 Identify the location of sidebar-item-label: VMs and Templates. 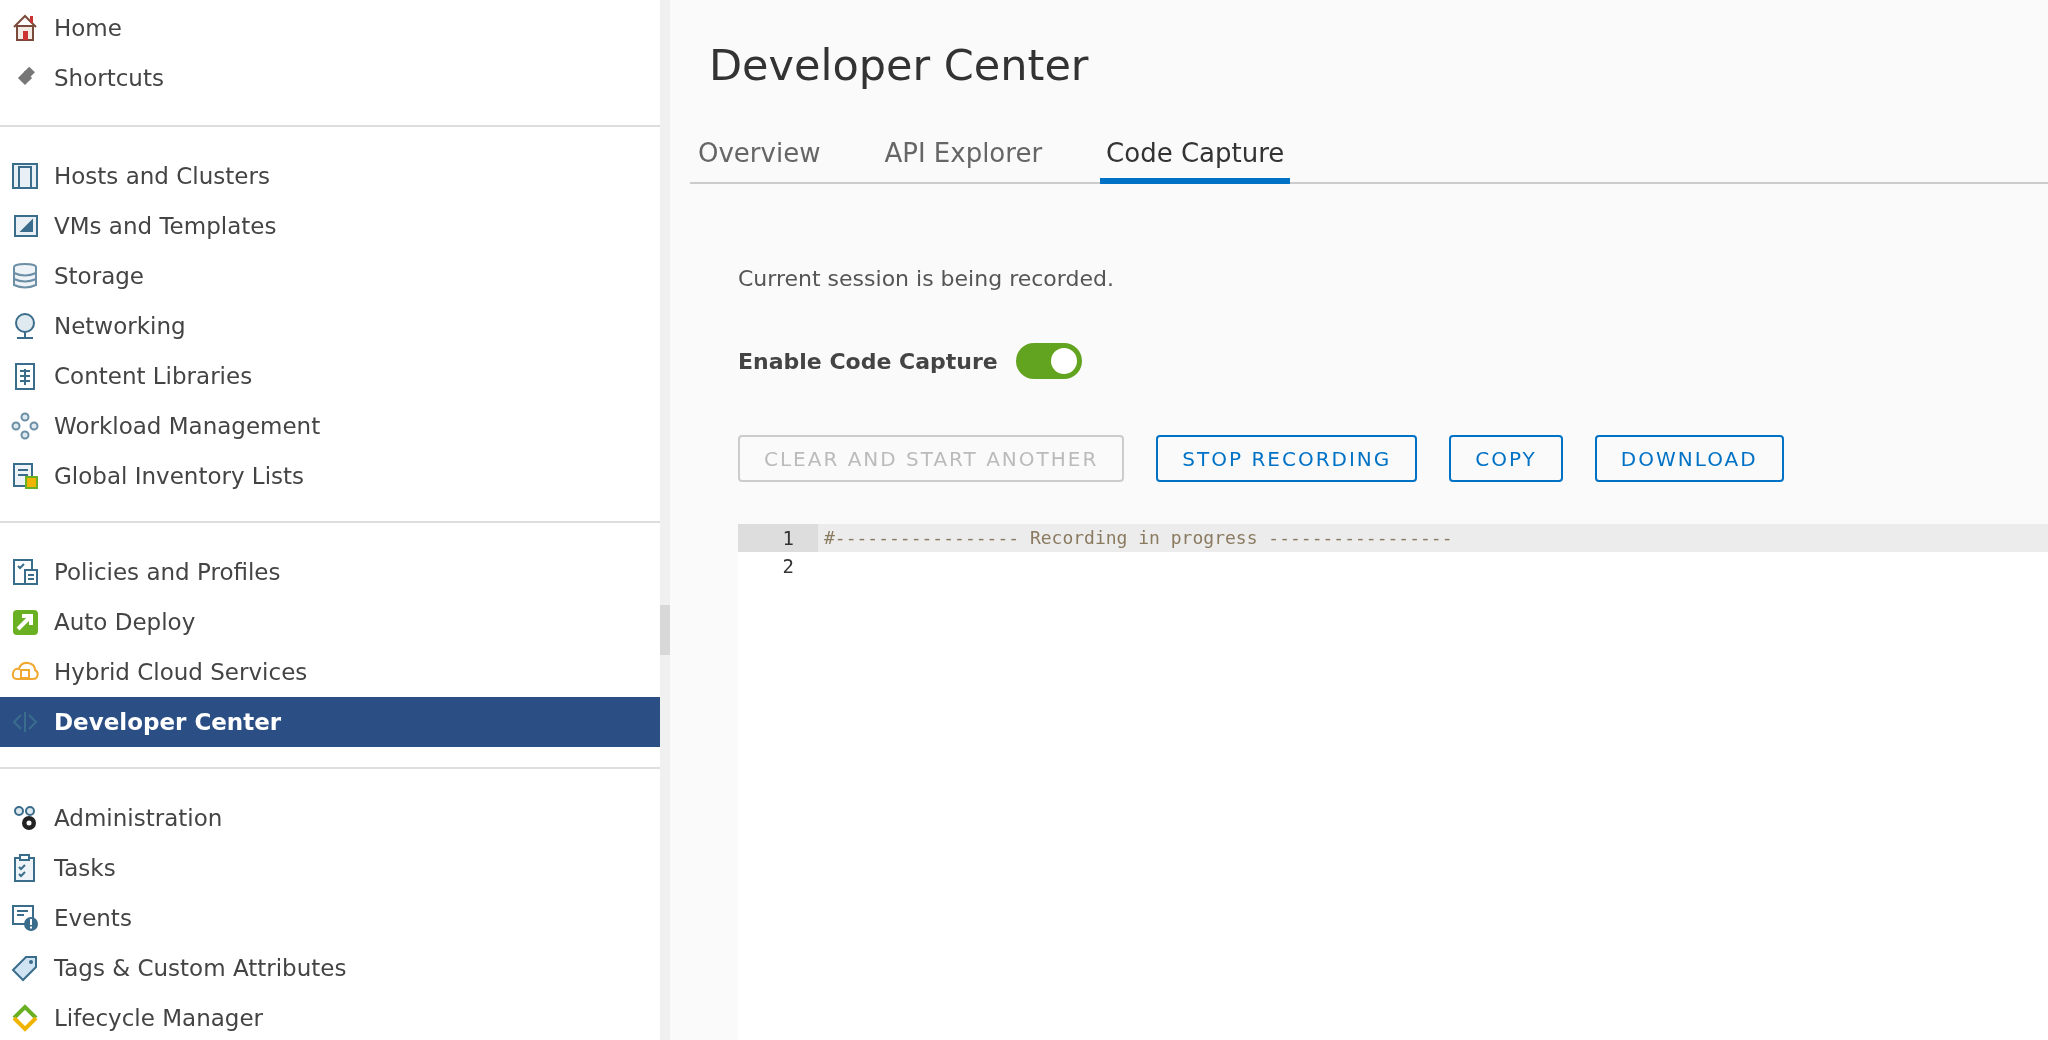
(165, 226).